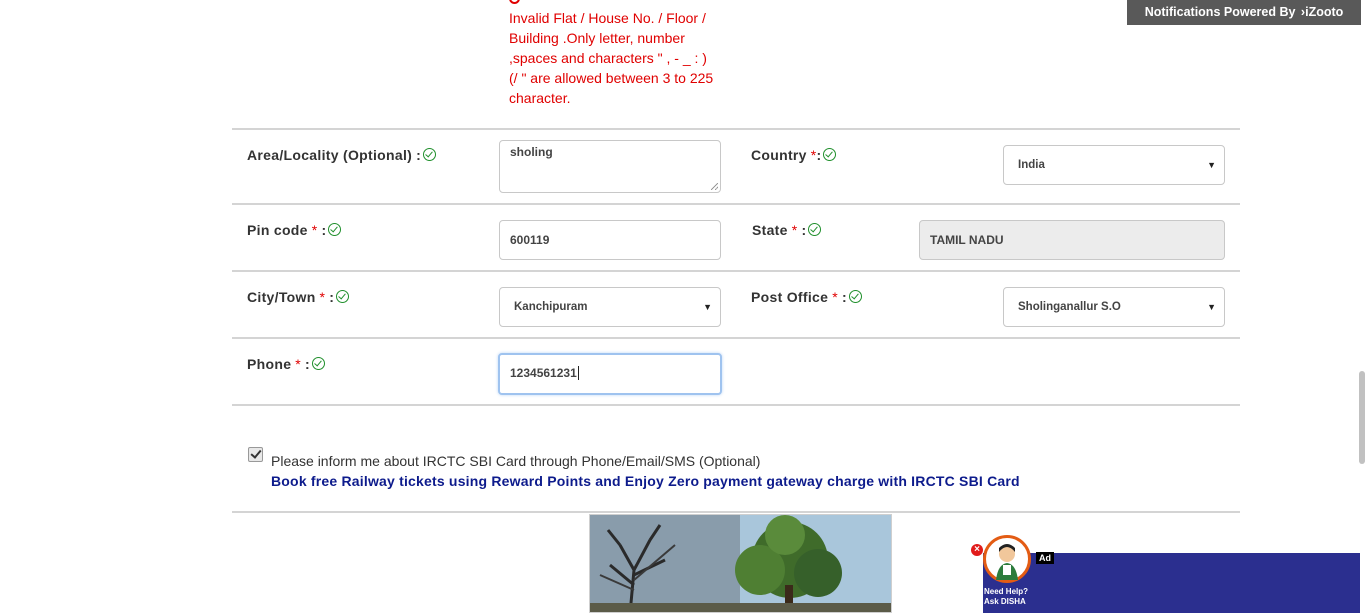  I want to click on area-locality-label: Area/Locality (Optional):, so click(342, 155).